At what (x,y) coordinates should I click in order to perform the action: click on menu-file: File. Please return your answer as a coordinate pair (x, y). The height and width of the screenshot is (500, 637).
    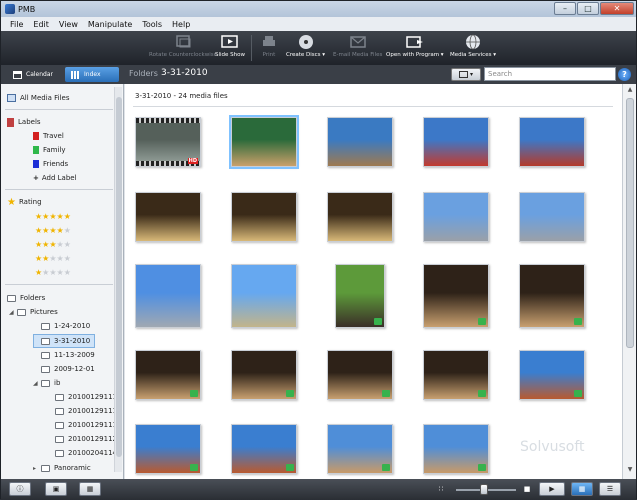
    Looking at the image, I should click on (16, 24).